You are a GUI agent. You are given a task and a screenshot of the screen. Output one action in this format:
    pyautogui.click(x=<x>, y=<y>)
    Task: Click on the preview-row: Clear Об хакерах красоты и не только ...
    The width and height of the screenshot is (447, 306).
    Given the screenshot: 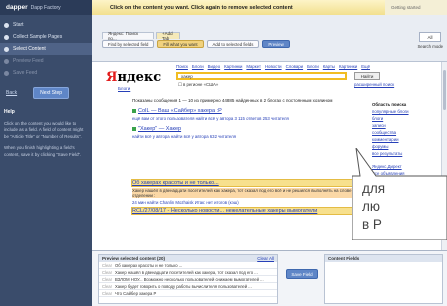 What is the action you would take?
    pyautogui.click(x=188, y=265)
    